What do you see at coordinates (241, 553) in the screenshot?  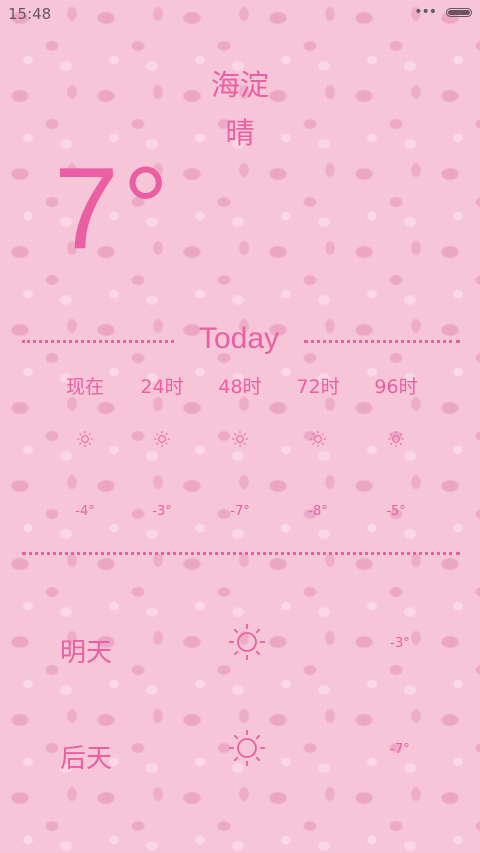 I see `divider-daily` at bounding box center [241, 553].